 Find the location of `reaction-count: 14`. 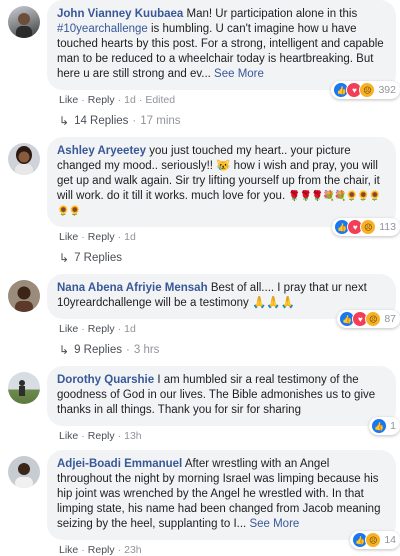

reaction-count: 14 is located at coordinates (390, 539).